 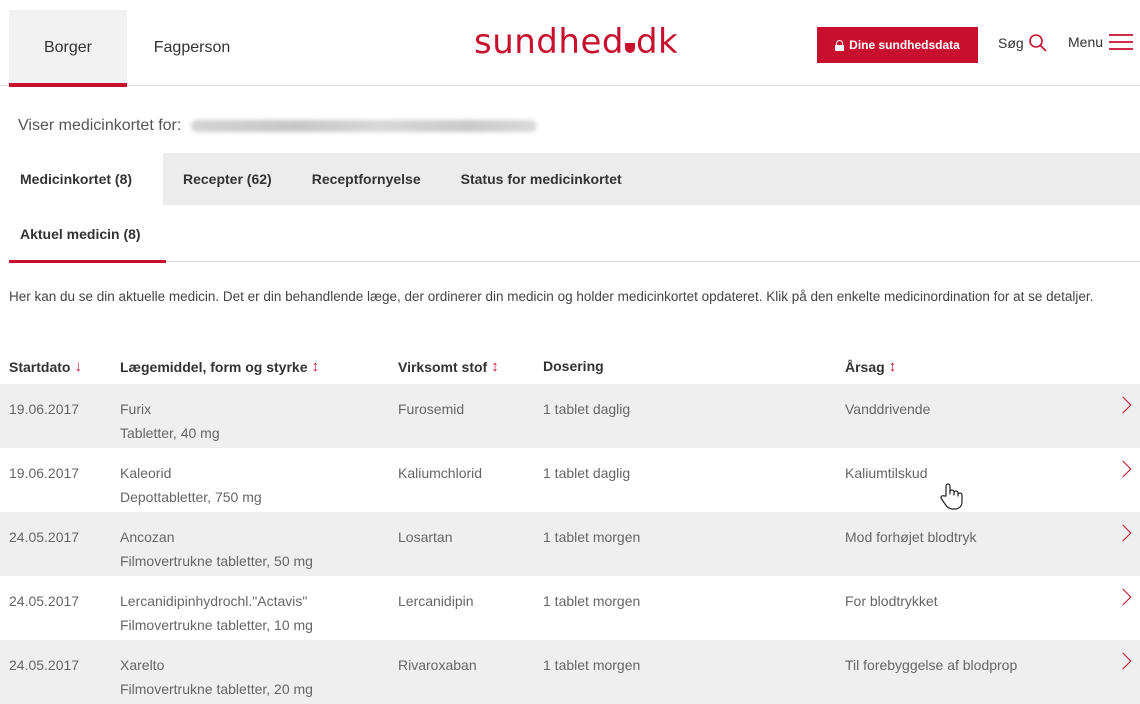 I want to click on cell-form: Filmovertrukne tabletter, 10 mg, so click(x=216, y=625).